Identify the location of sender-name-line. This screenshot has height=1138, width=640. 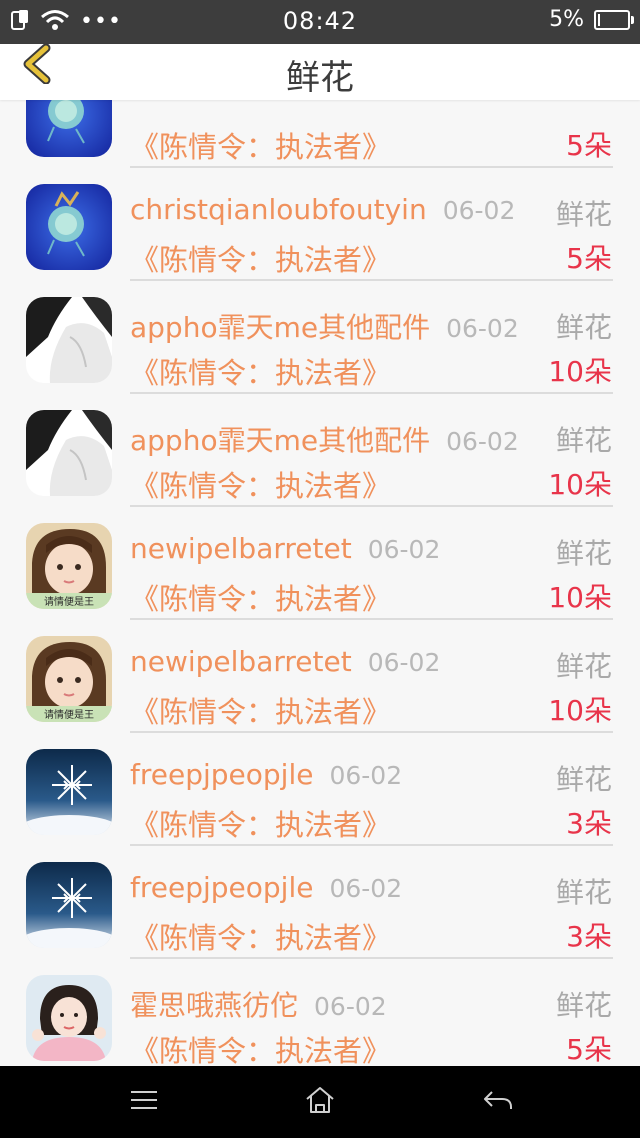
(138, 106).